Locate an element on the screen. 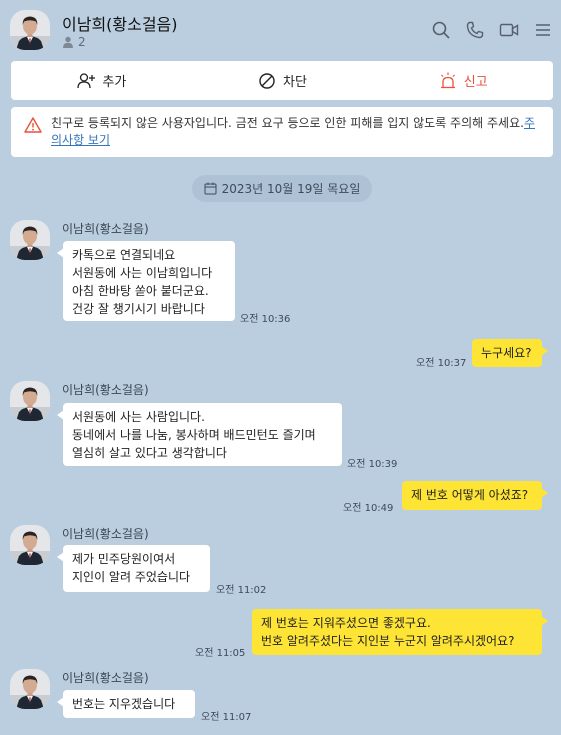 Image resolution: width=561 pixels, height=735 pixels. message-time: 오전 10:49 is located at coordinates (368, 508).